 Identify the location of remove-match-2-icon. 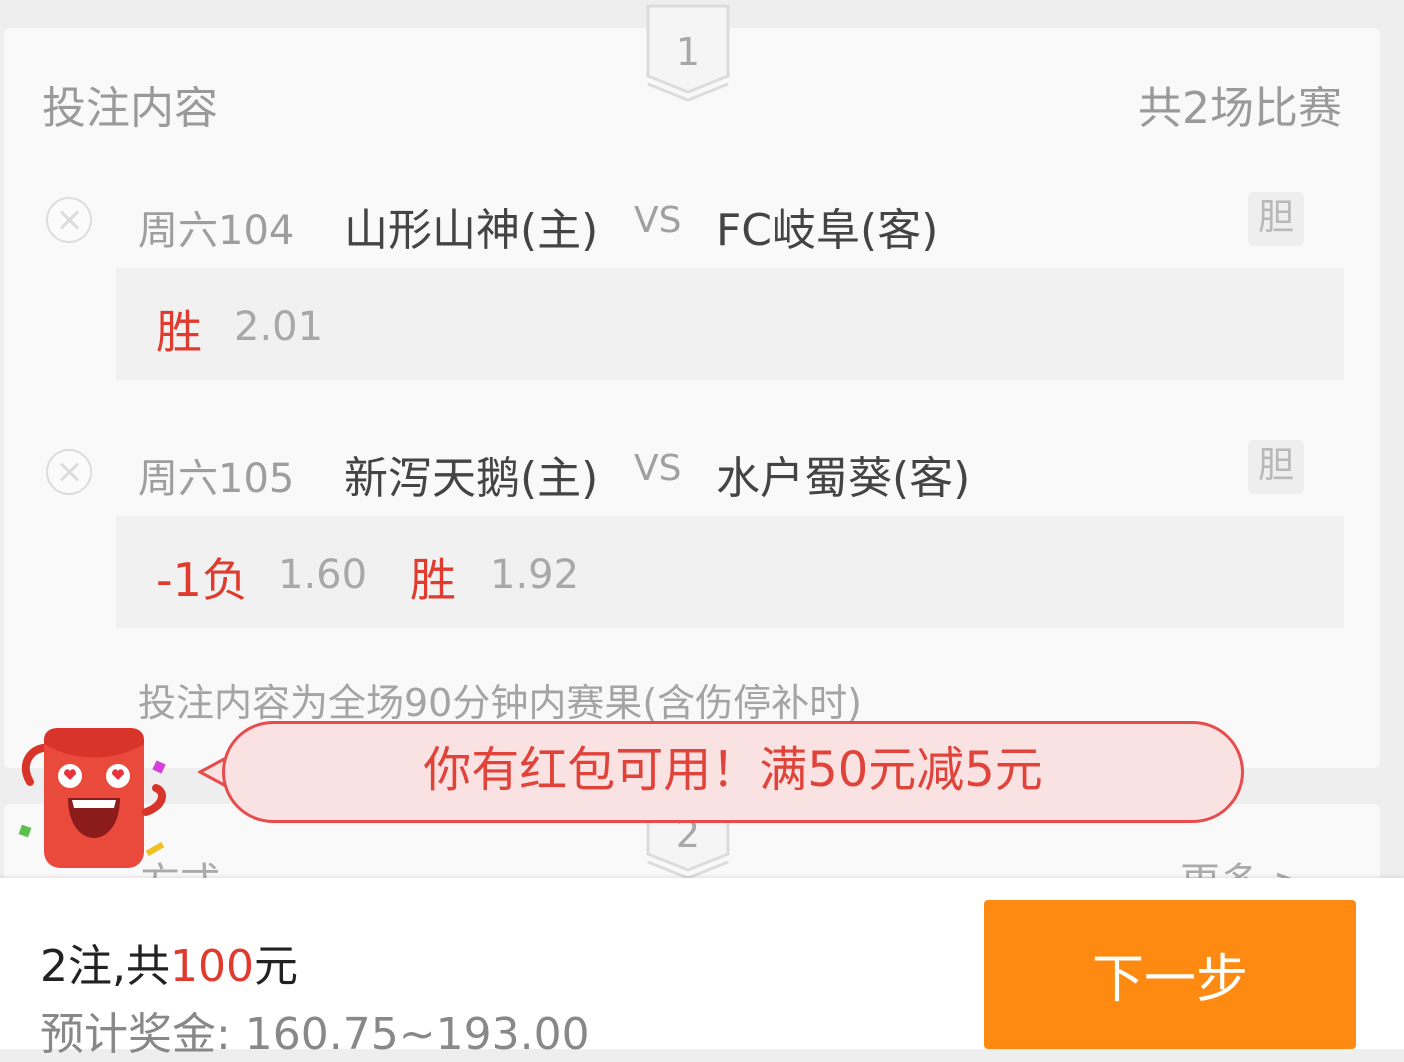
(69, 472).